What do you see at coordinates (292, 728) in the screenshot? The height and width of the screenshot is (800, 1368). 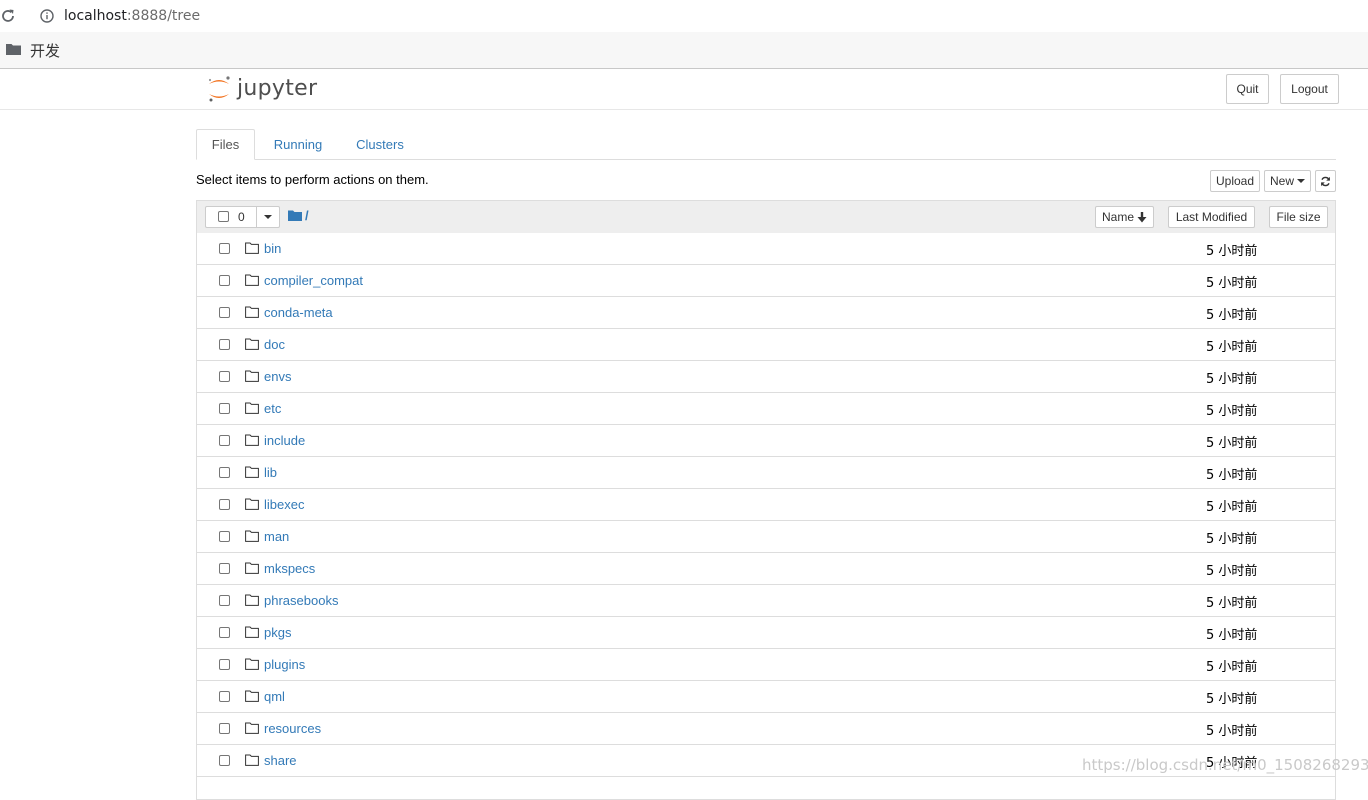 I see `item-name-link: resources` at bounding box center [292, 728].